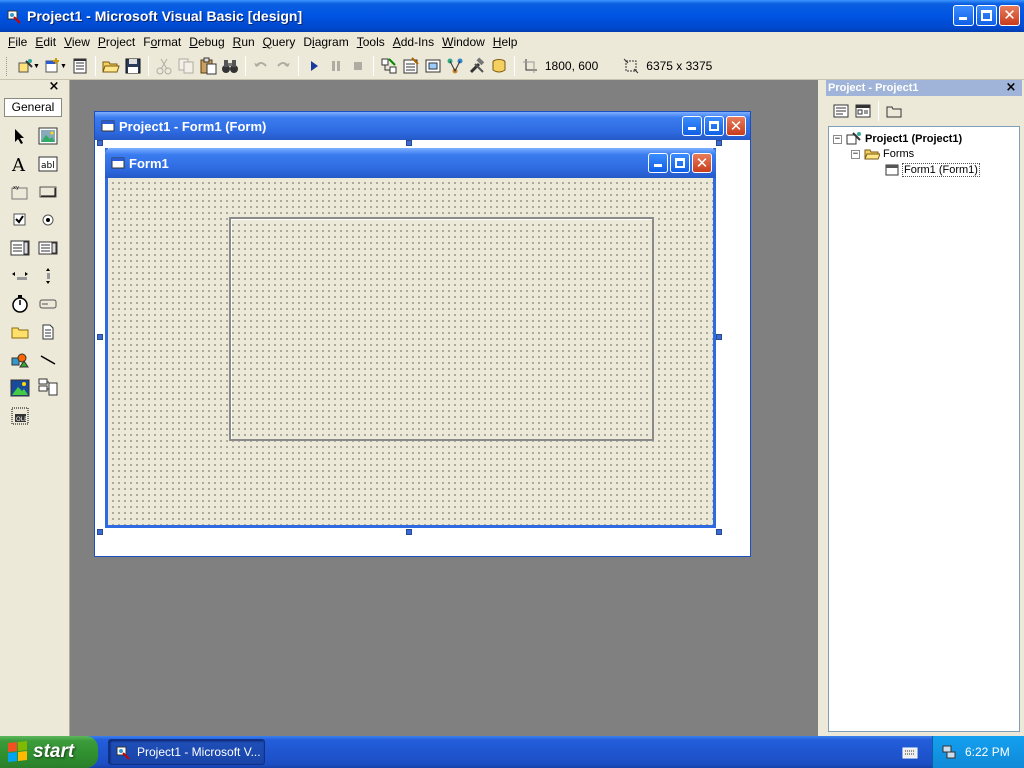 This screenshot has height=768, width=1024. I want to click on menu-window: Window, so click(463, 42).